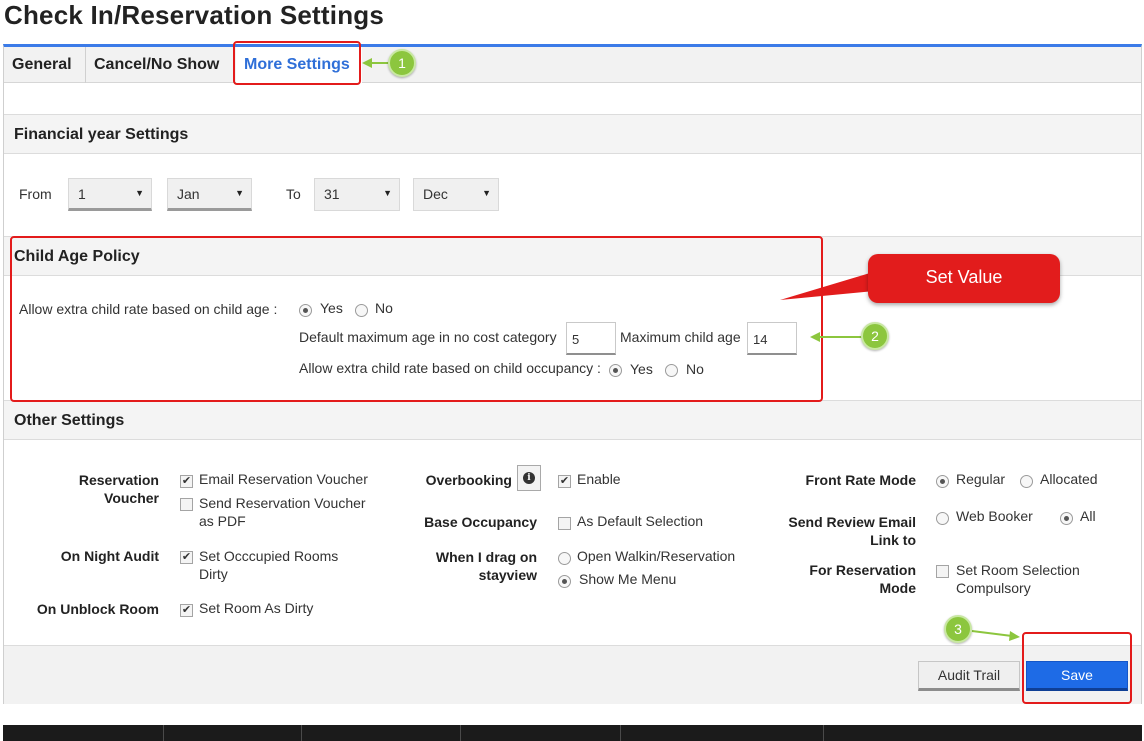  I want to click on all-radio, so click(1066, 518).